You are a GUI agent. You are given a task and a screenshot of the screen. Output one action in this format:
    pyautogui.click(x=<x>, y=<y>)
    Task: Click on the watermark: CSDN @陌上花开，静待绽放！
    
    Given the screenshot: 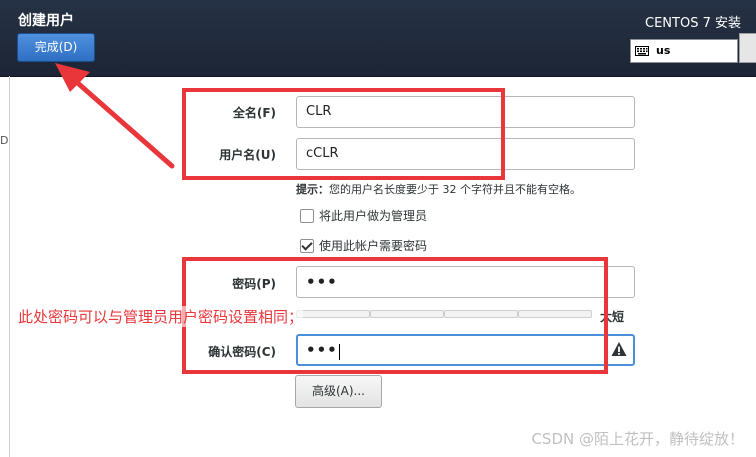 What is the action you would take?
    pyautogui.click(x=637, y=439)
    